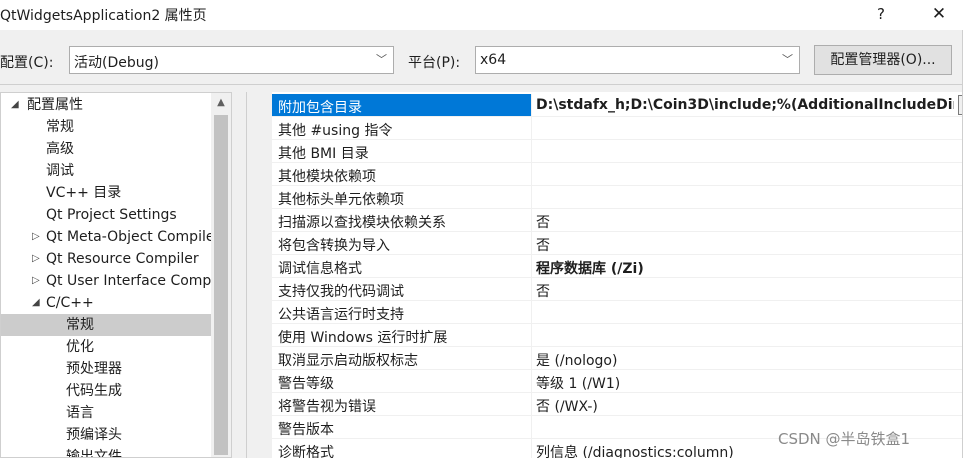 This screenshot has width=973, height=458. Describe the element at coordinates (335, 131) in the screenshot. I see `property-name: 其他 #using 指令` at that location.